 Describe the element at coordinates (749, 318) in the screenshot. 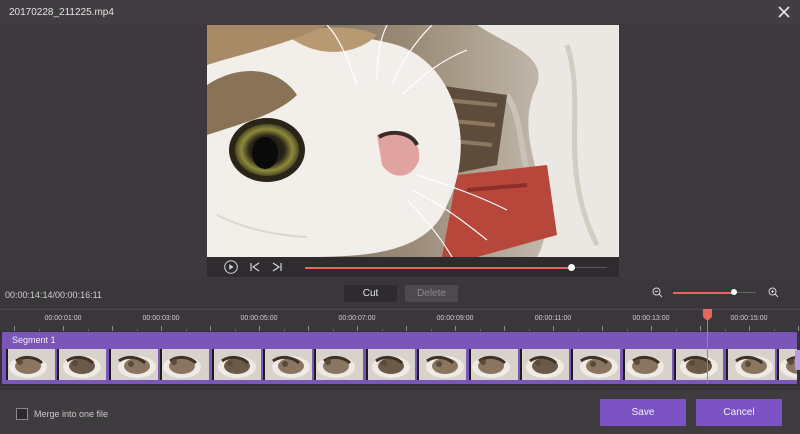

I see `ruler-label: 00:00:15:00` at that location.